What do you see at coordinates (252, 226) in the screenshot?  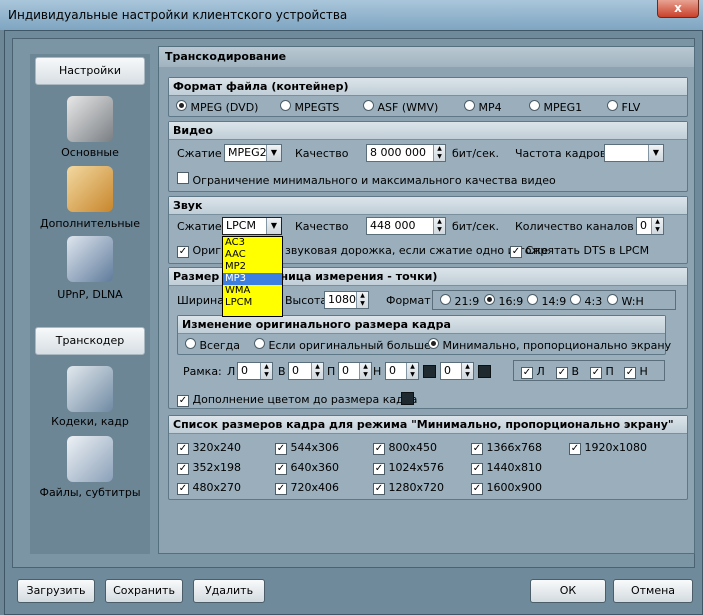 I see `audio-compress-select: LPCM ▼` at bounding box center [252, 226].